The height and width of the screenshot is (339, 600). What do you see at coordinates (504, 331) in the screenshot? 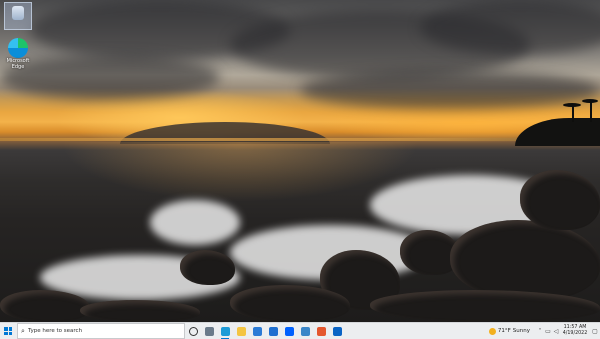
I see `weather-temp: 71°F` at bounding box center [504, 331].